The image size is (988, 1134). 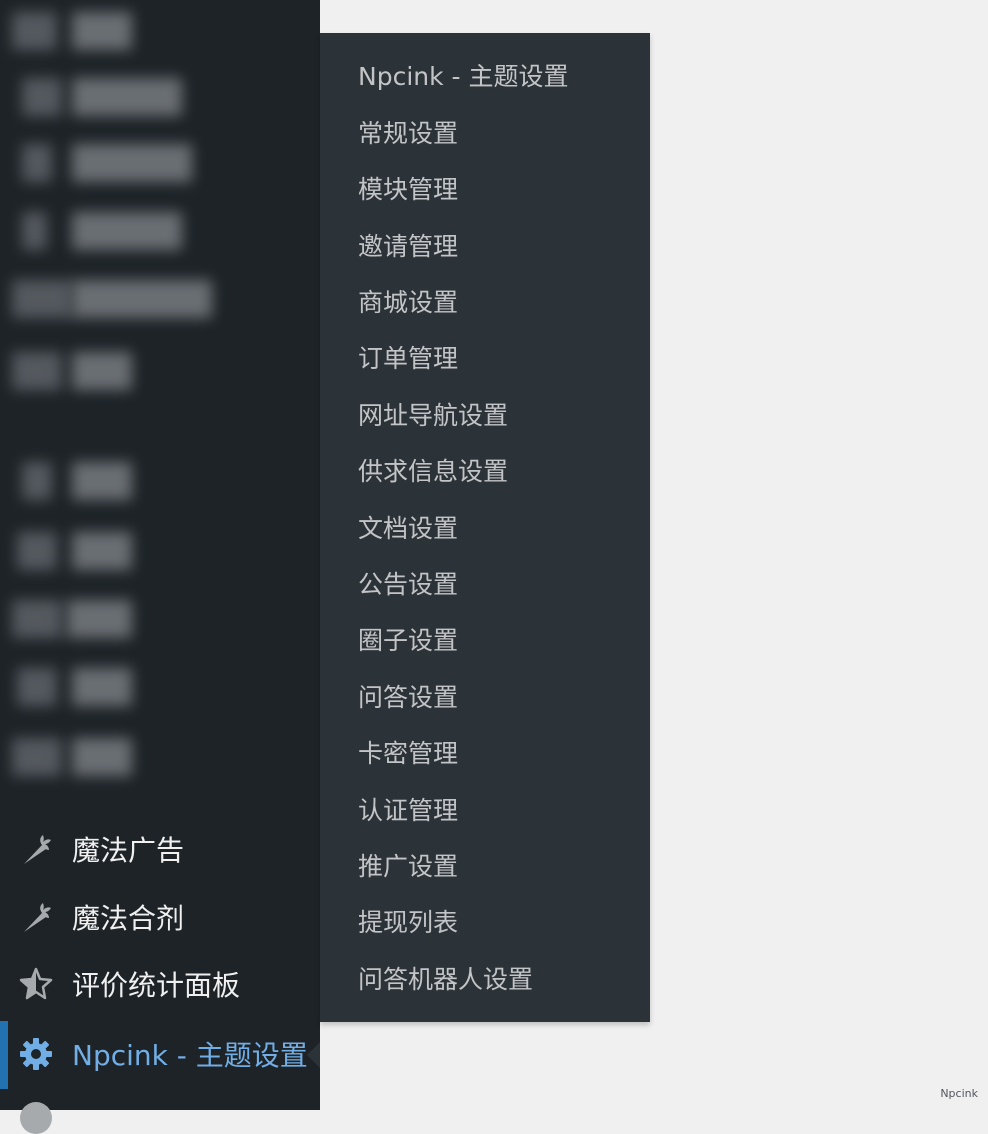 What do you see at coordinates (128, 850) in the screenshot?
I see `sidebar-item-label: 魔法广告` at bounding box center [128, 850].